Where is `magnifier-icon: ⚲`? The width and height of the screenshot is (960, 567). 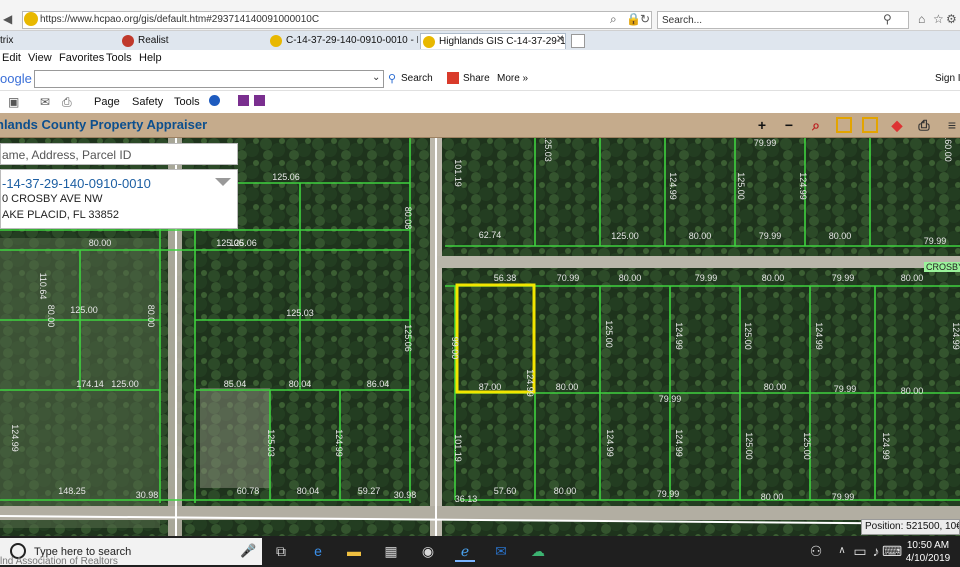
magnifier-icon: ⚲ is located at coordinates (887, 19).